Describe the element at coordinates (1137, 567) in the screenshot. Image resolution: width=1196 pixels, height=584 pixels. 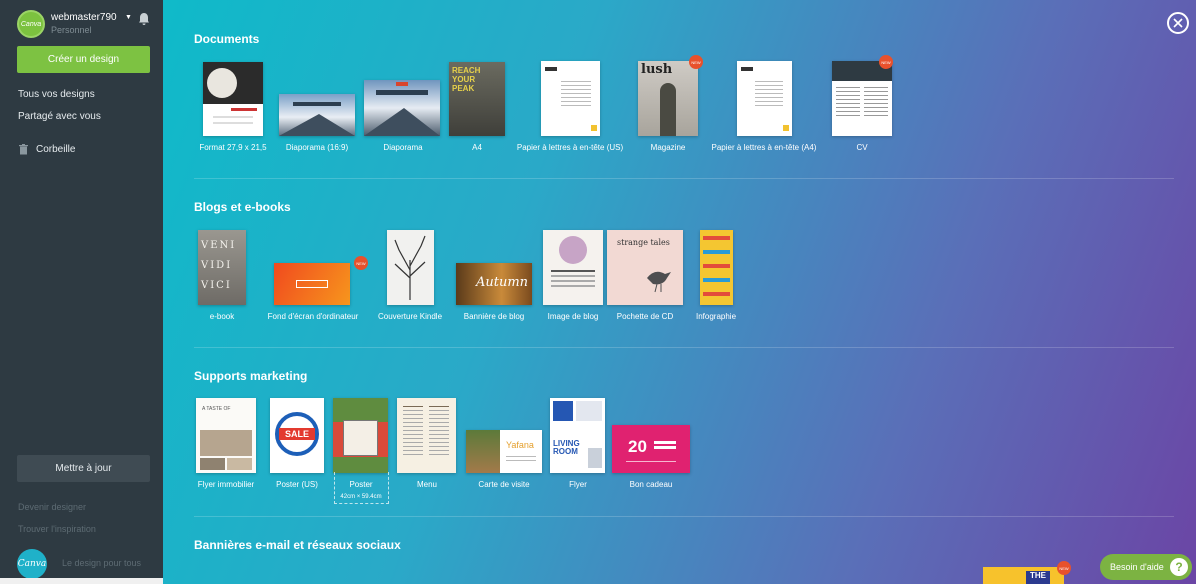
I see `help-button-label: Besoin d'aide` at that location.